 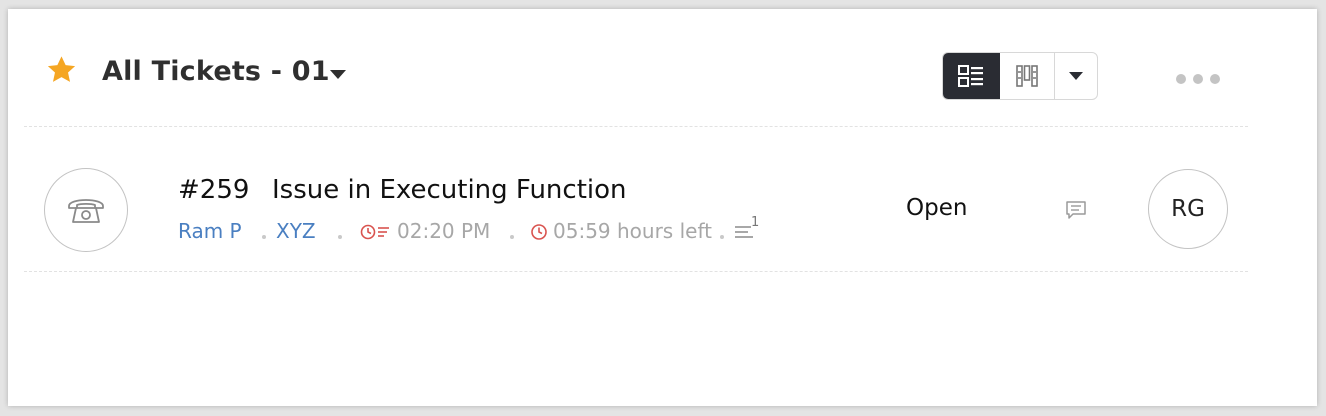 What do you see at coordinates (636, 126) in the screenshot?
I see `header-divider` at bounding box center [636, 126].